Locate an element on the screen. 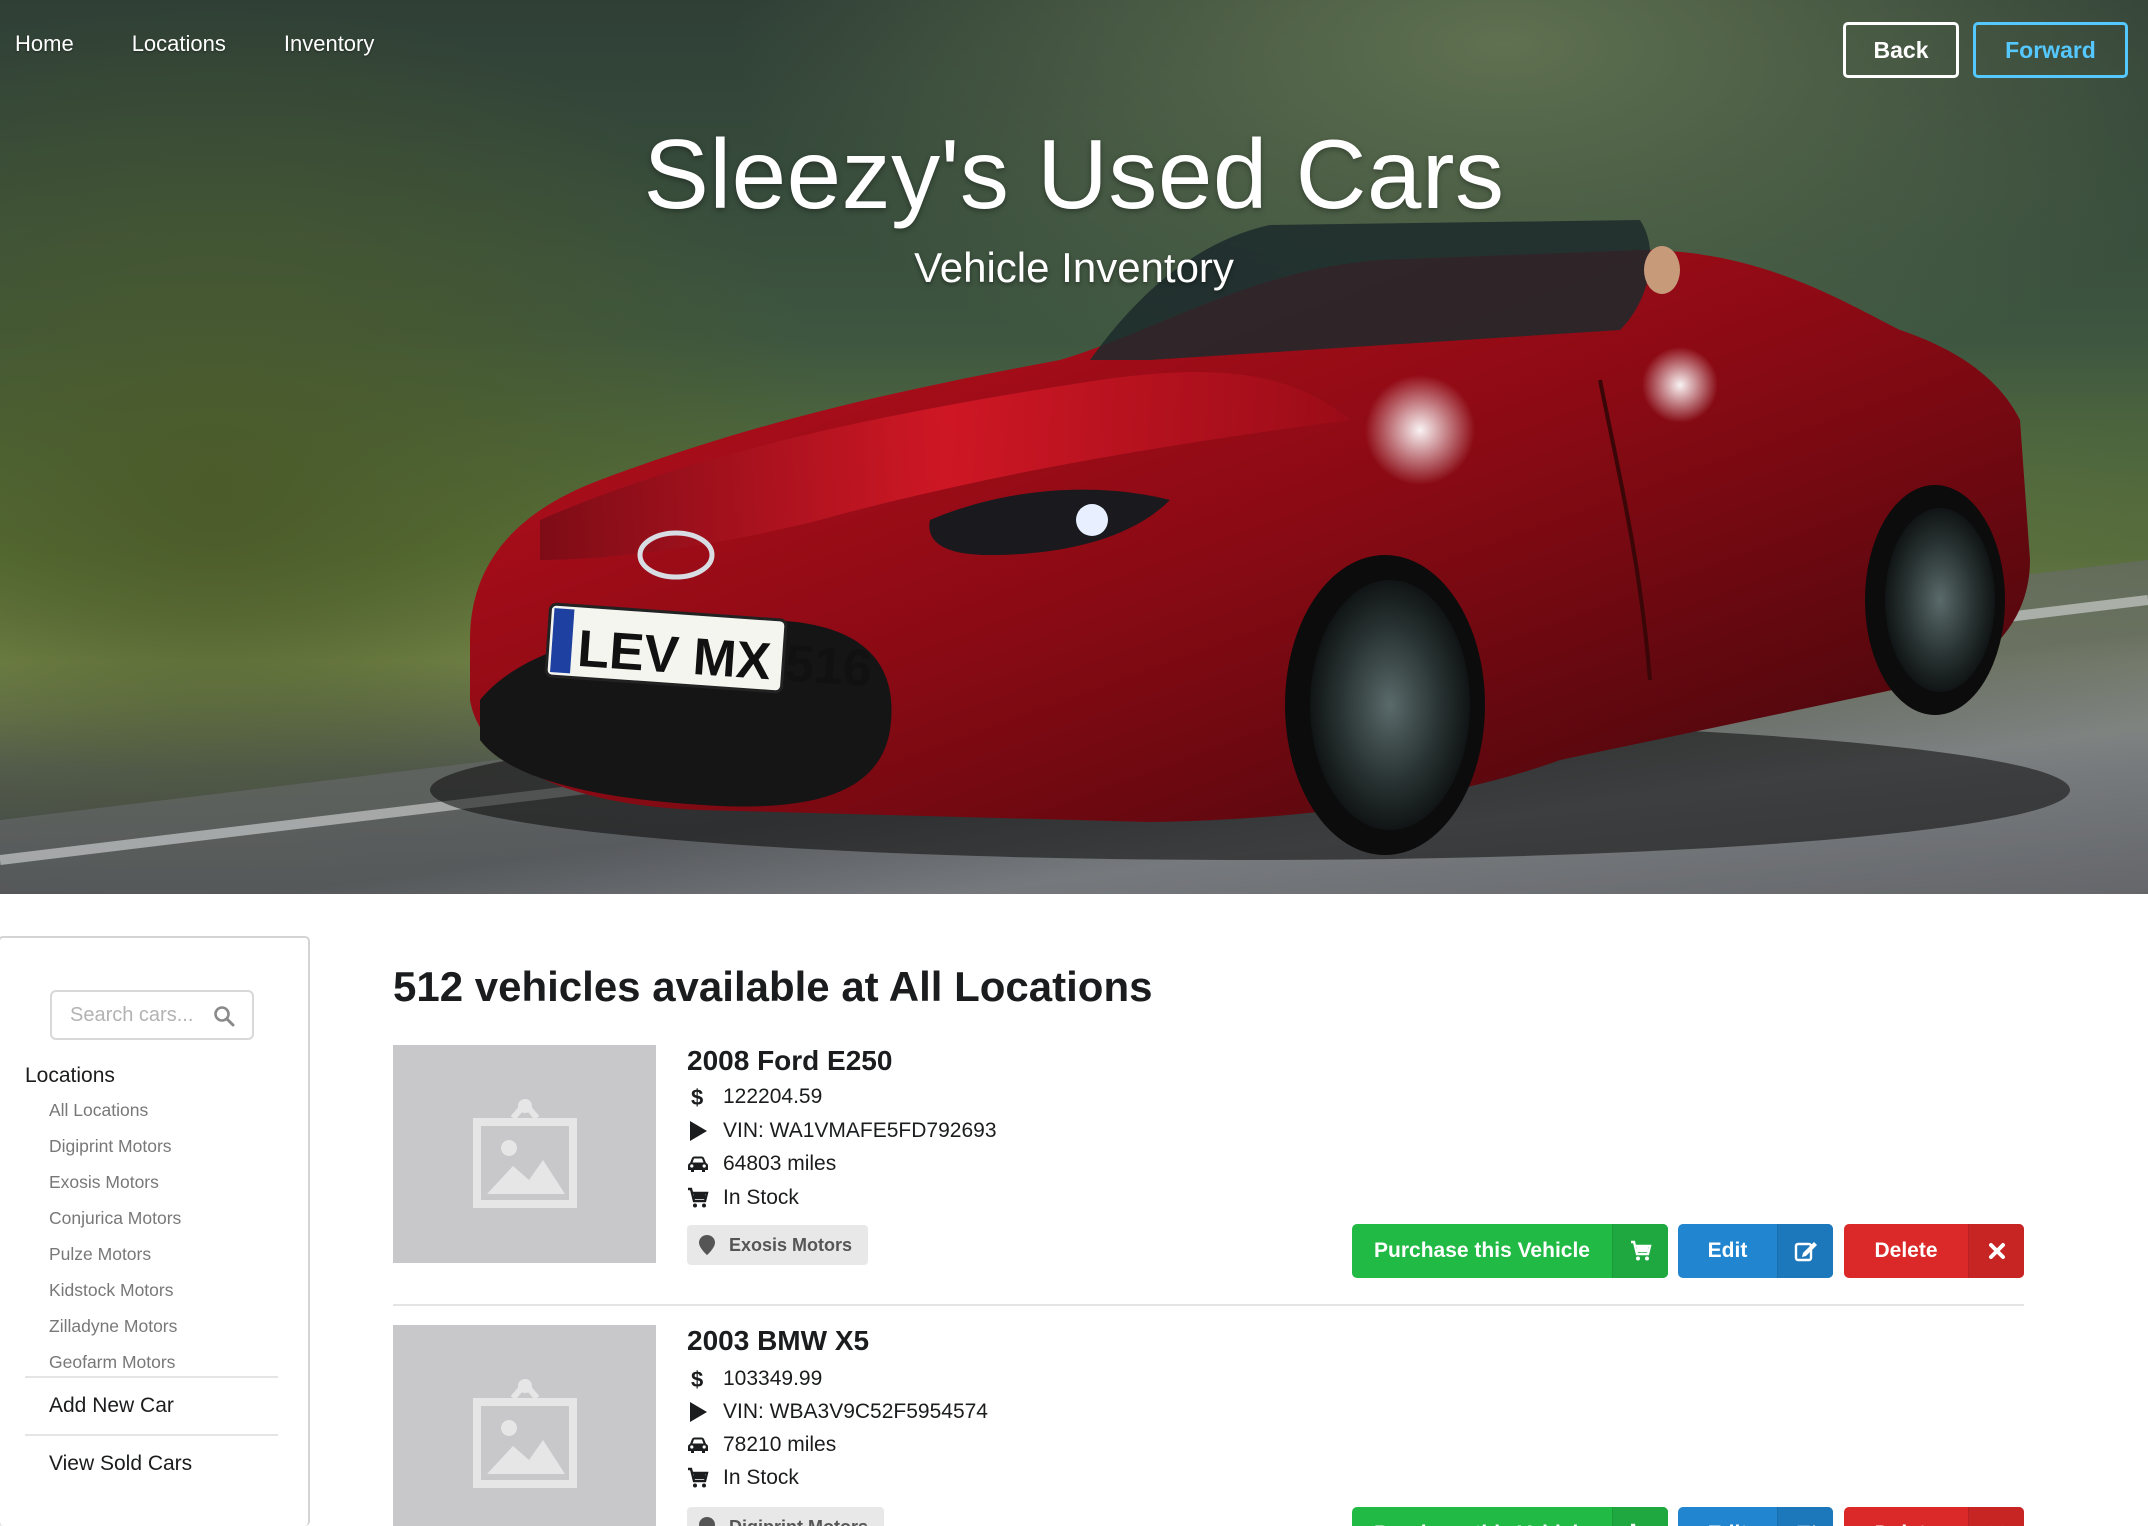 This screenshot has height=1526, width=2148. locations-heading: Locations is located at coordinates (70, 1075).